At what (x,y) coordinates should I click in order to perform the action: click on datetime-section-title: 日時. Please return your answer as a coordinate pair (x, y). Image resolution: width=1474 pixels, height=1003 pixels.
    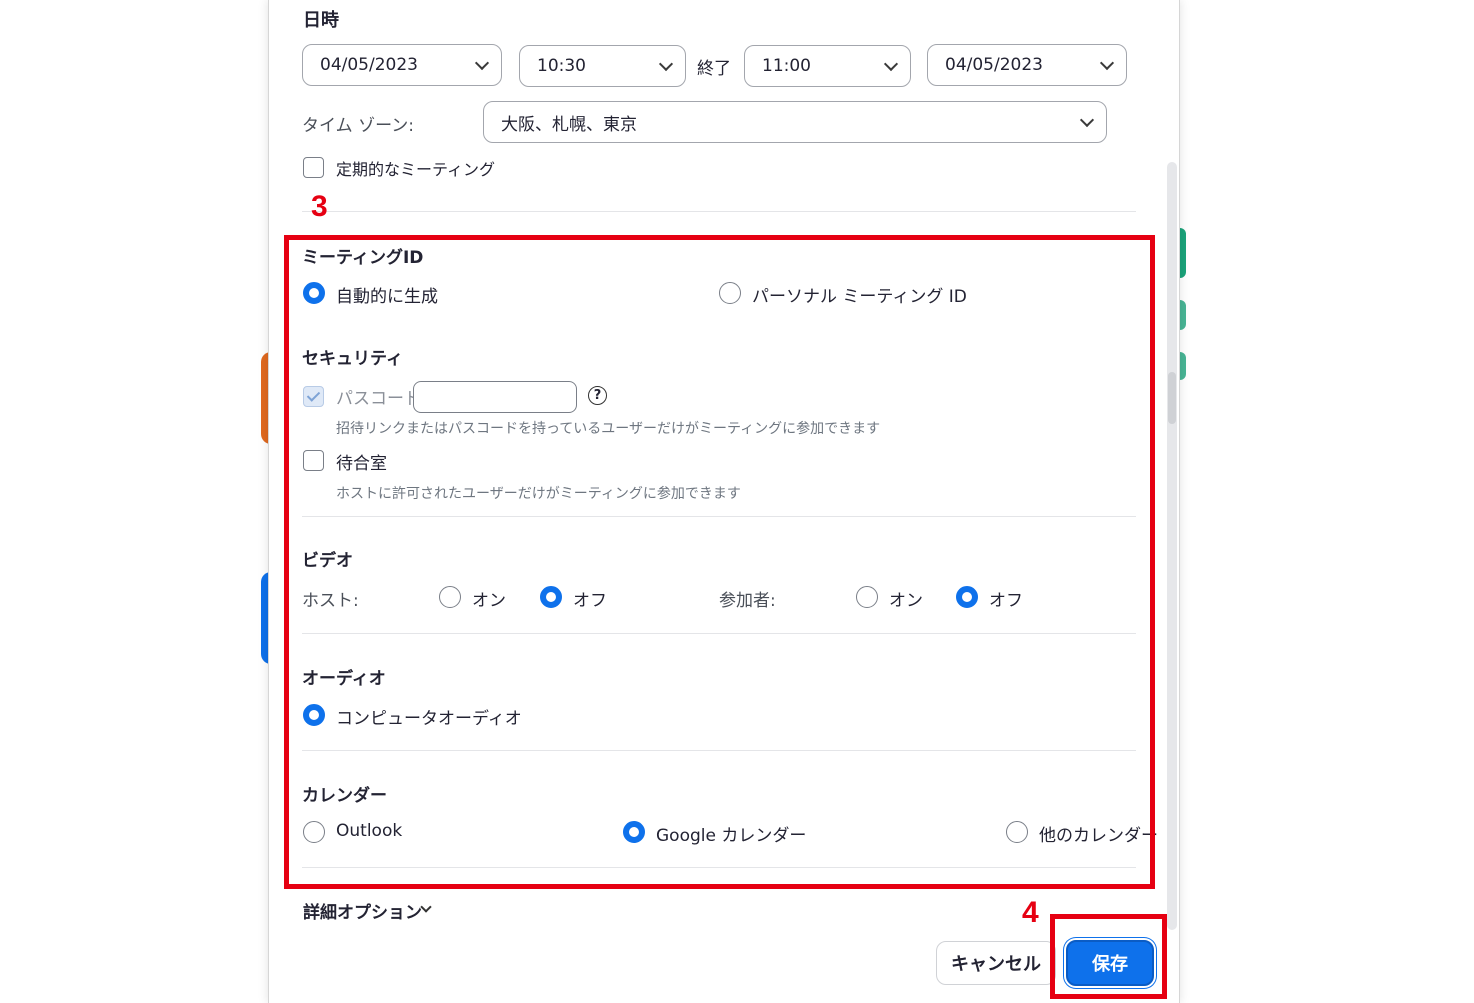
    Looking at the image, I should click on (321, 20).